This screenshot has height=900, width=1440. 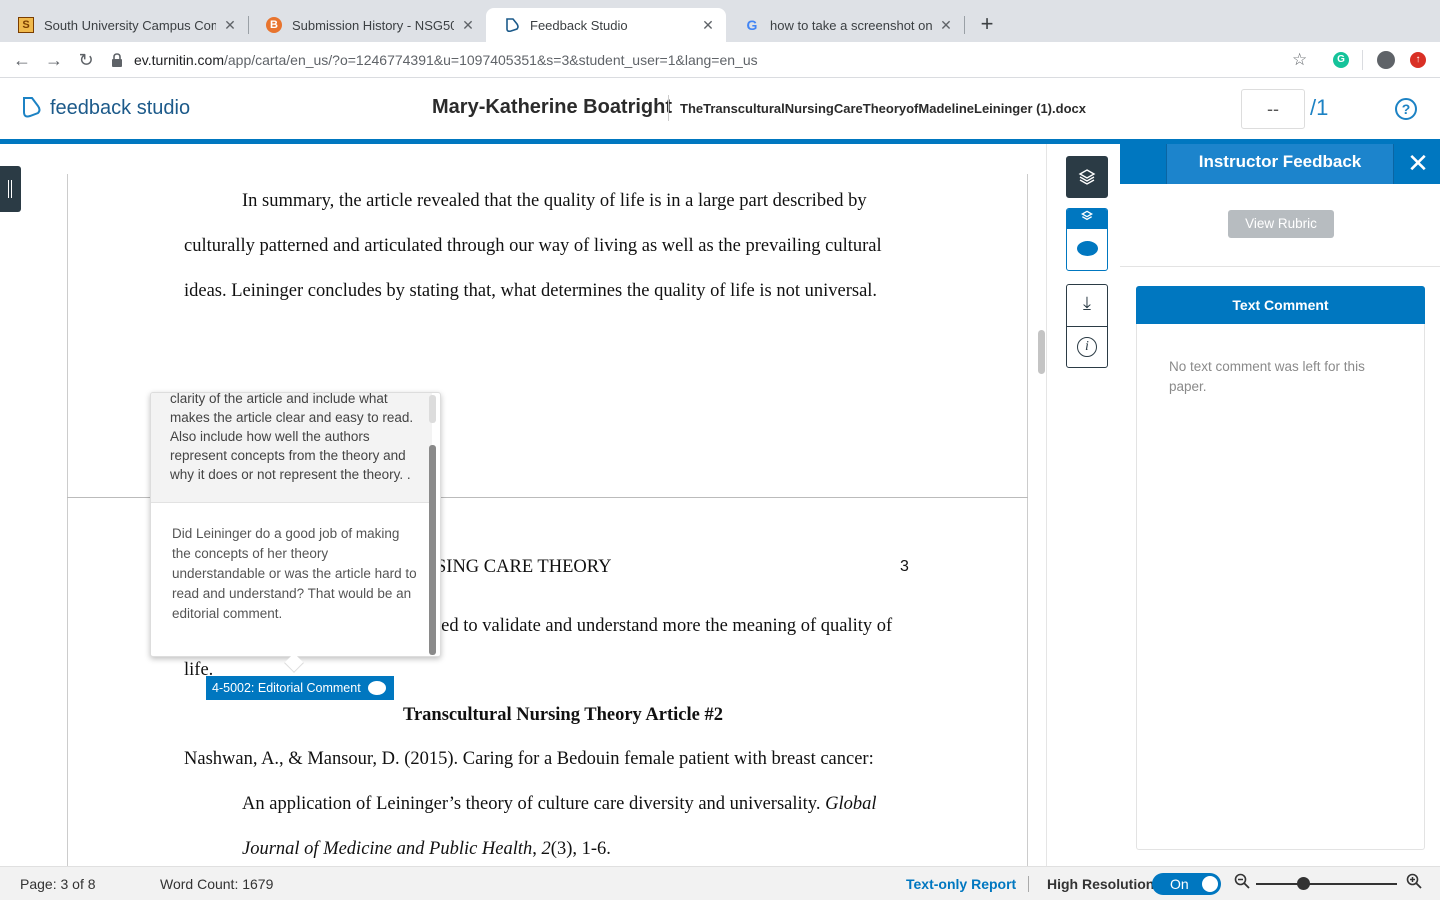 What do you see at coordinates (668, 108) in the screenshot?
I see `header-divider` at bounding box center [668, 108].